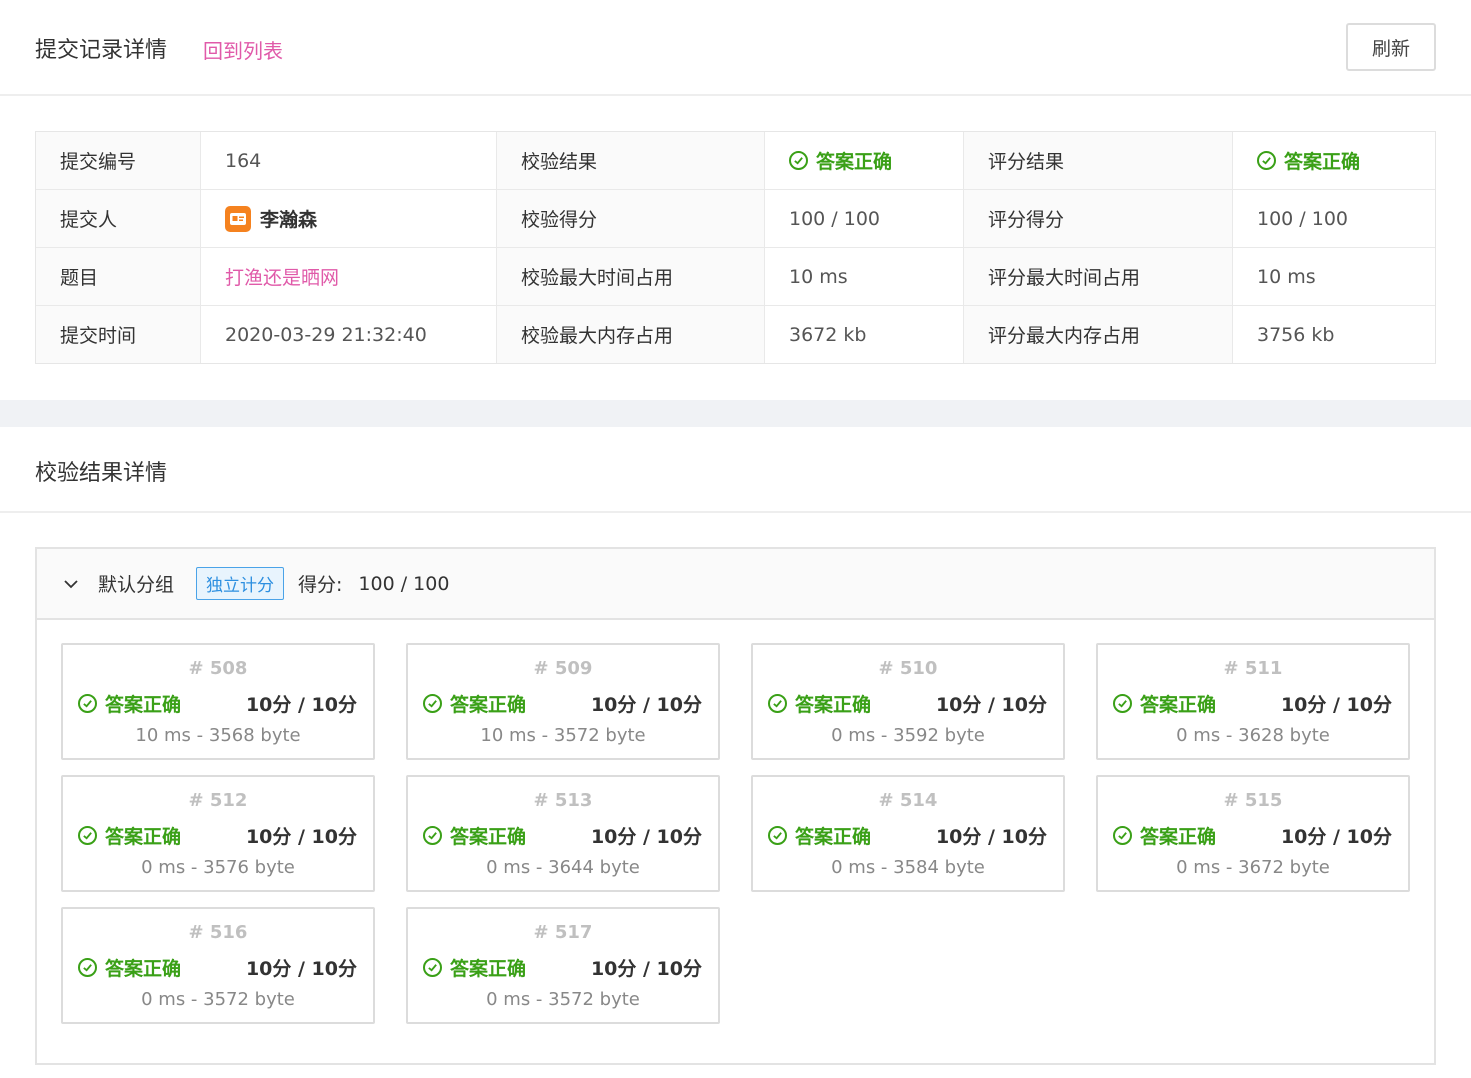 This screenshot has width=1471, height=1078. What do you see at coordinates (101, 473) in the screenshot?
I see `section-title: 校验结果详情` at bounding box center [101, 473].